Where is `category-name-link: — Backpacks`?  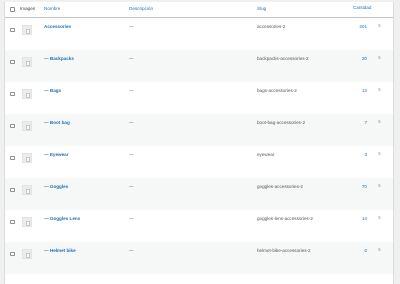 category-name-link: — Backpacks is located at coordinates (59, 58).